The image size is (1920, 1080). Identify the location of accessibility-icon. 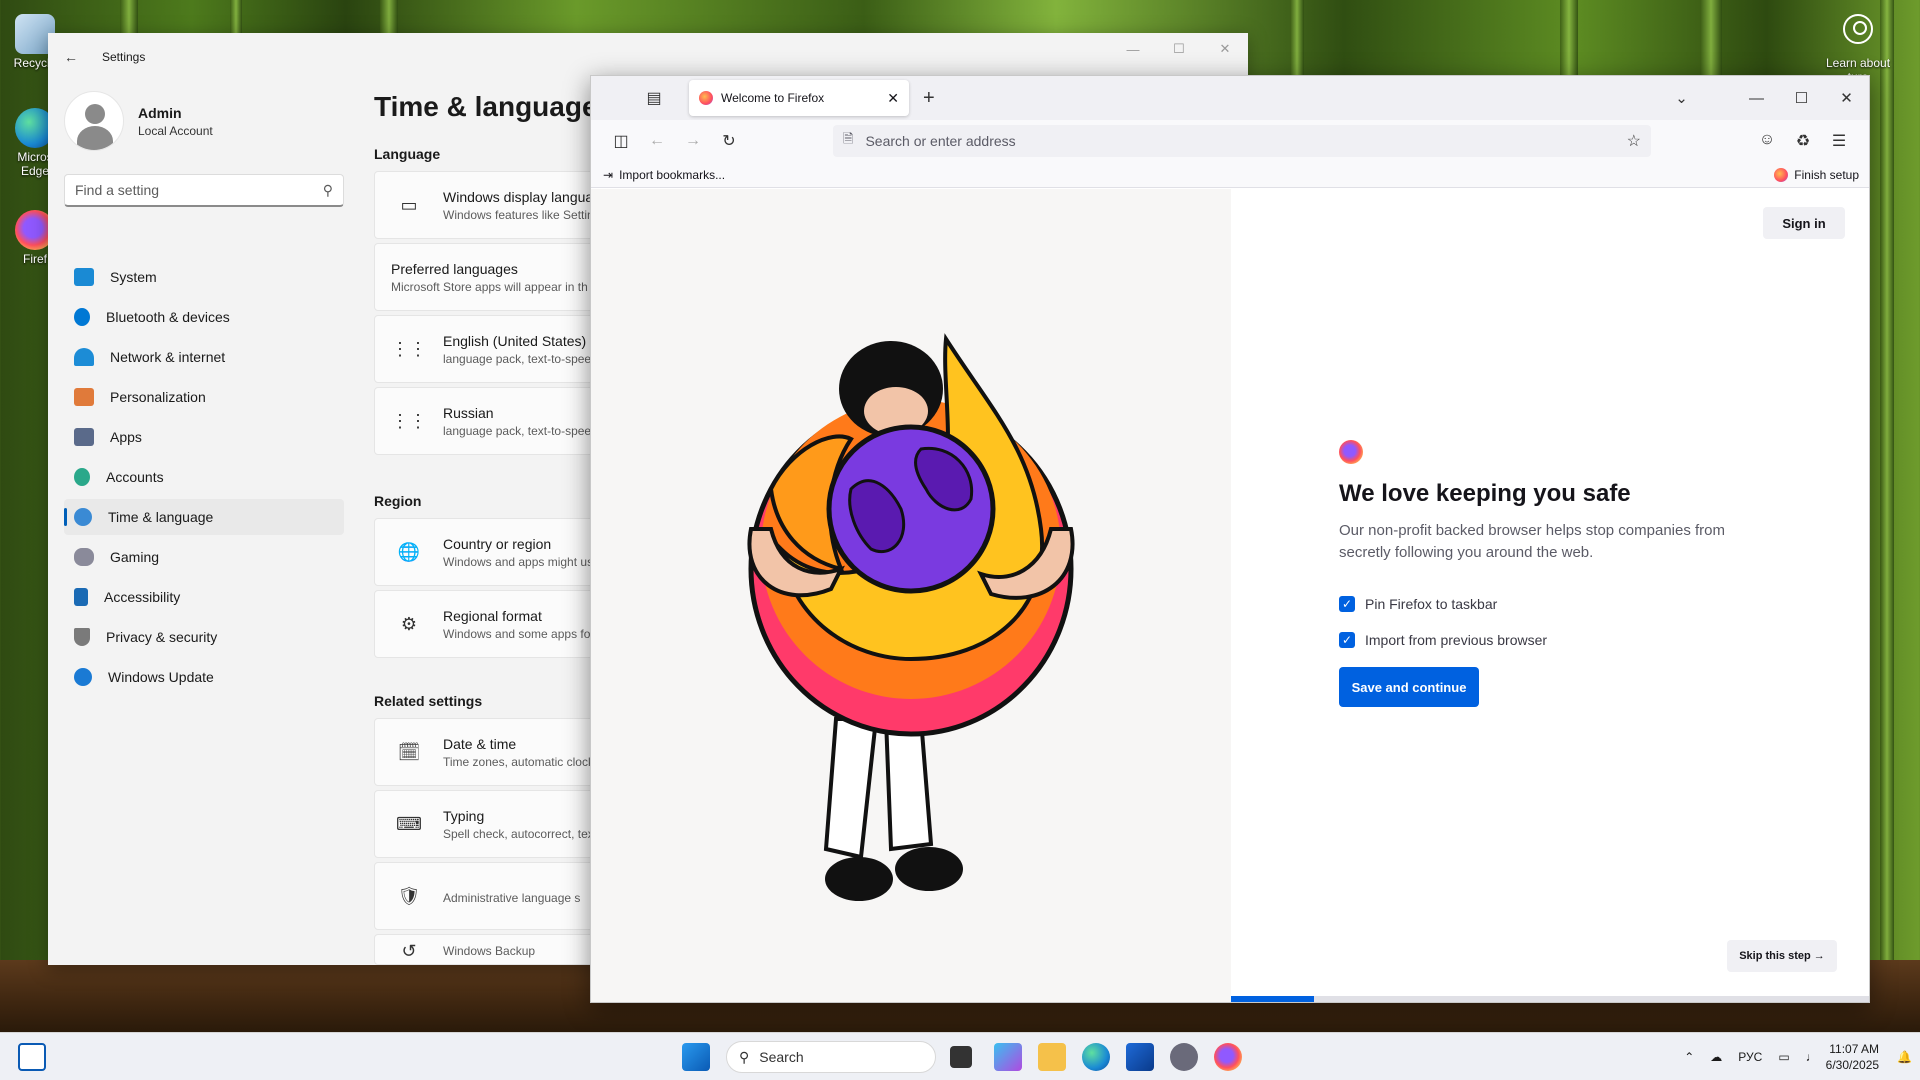
(81, 597).